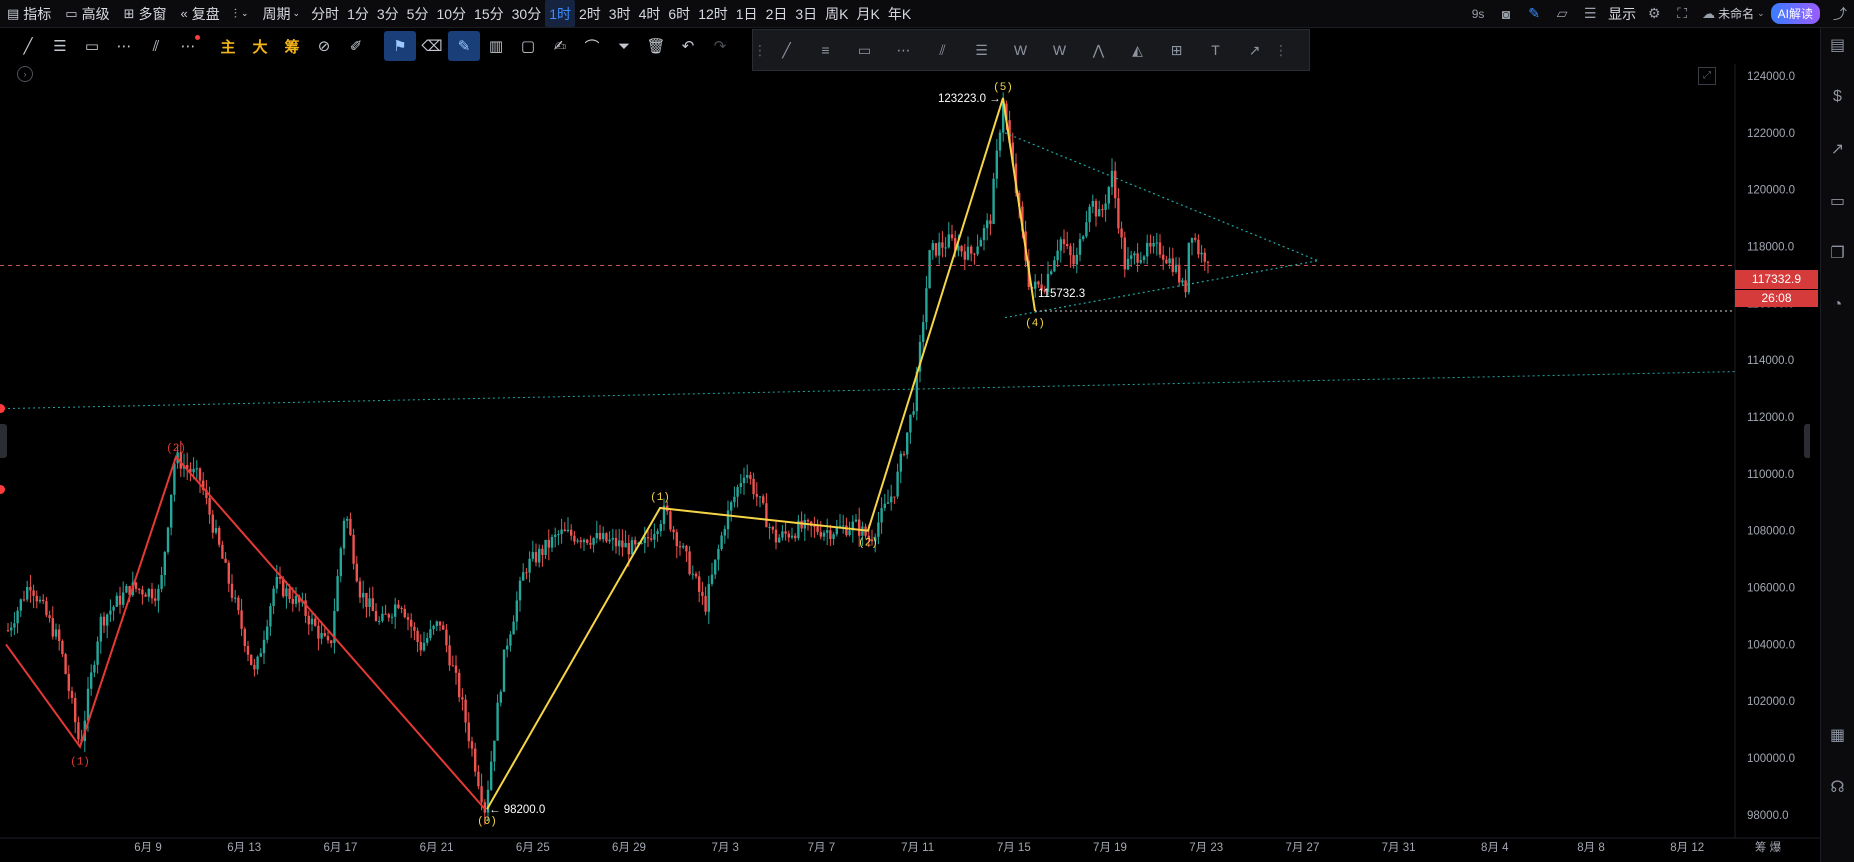  I want to click on x-tick-label: 7月 31, so click(1399, 848).